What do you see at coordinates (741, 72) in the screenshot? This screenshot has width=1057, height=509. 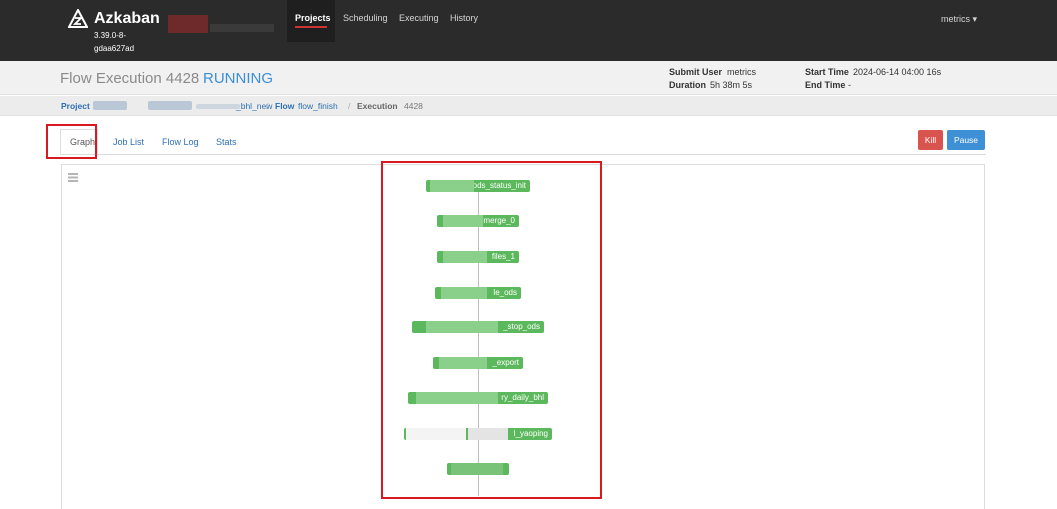 I see `submit-user-value: metrics` at bounding box center [741, 72].